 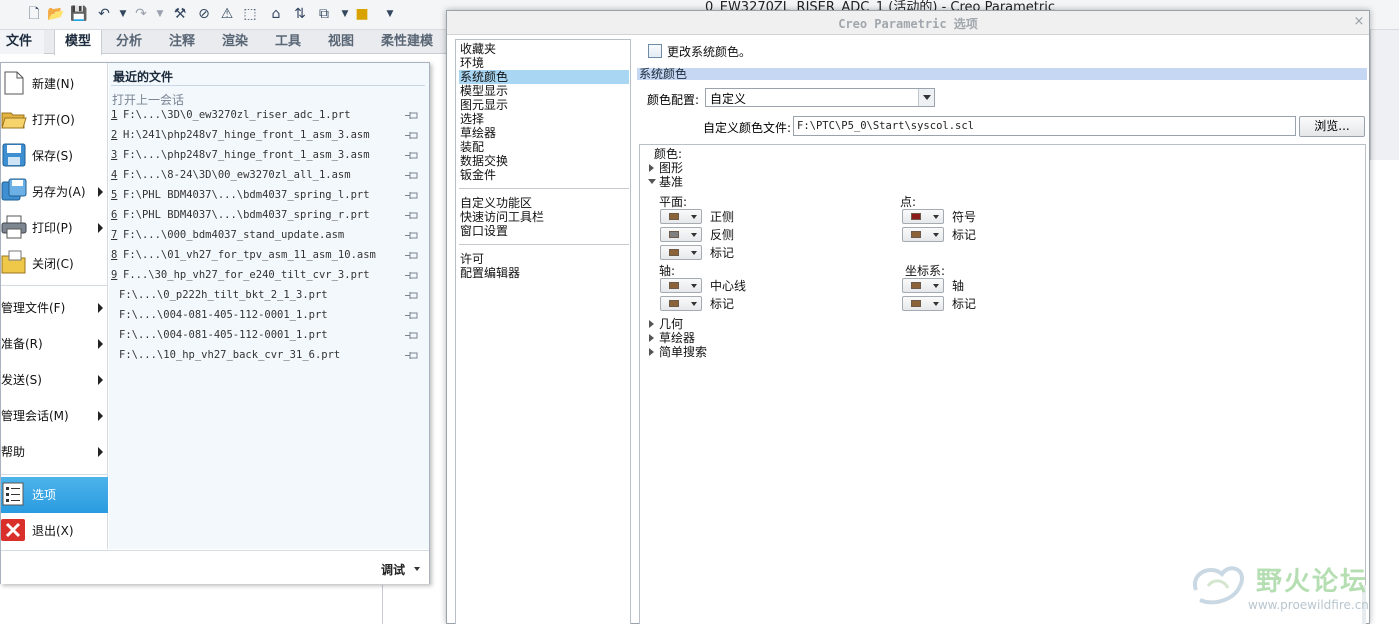 I want to click on undo-icon: ↶, so click(x=104, y=14).